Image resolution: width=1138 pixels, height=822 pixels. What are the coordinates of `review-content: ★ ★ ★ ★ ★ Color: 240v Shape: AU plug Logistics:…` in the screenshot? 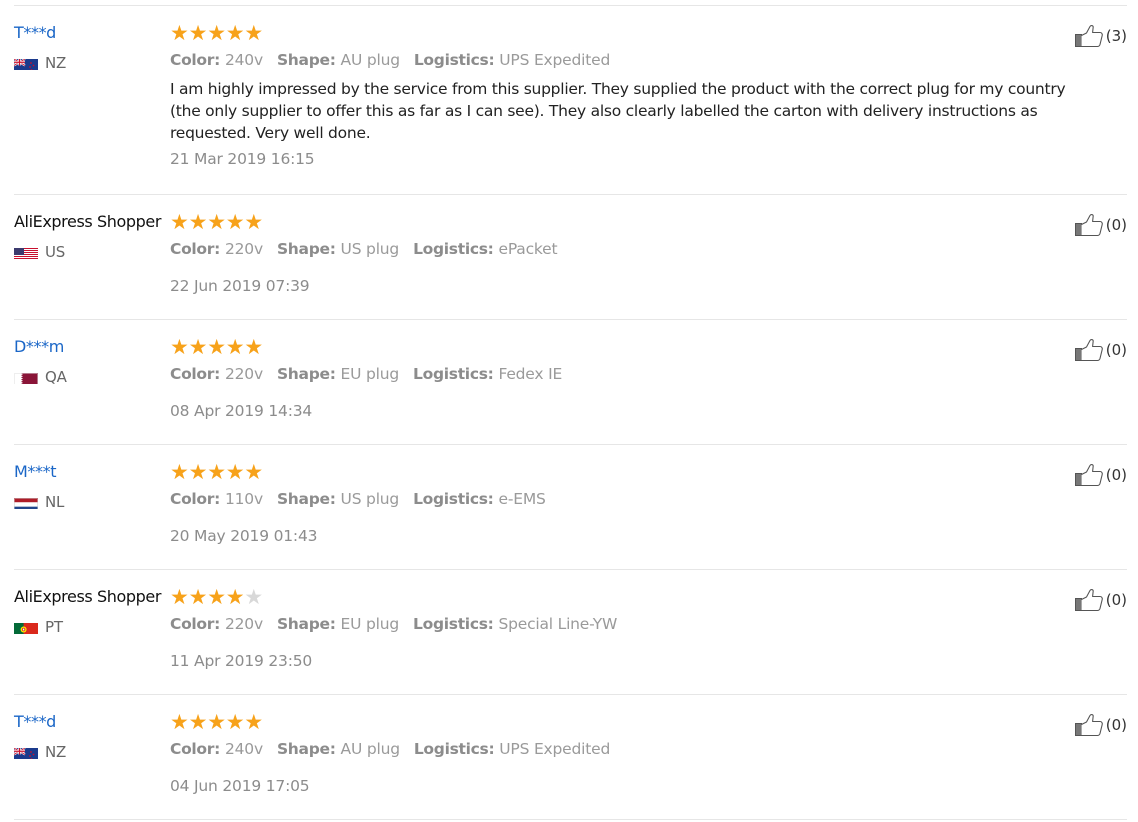 It's located at (623, 754).